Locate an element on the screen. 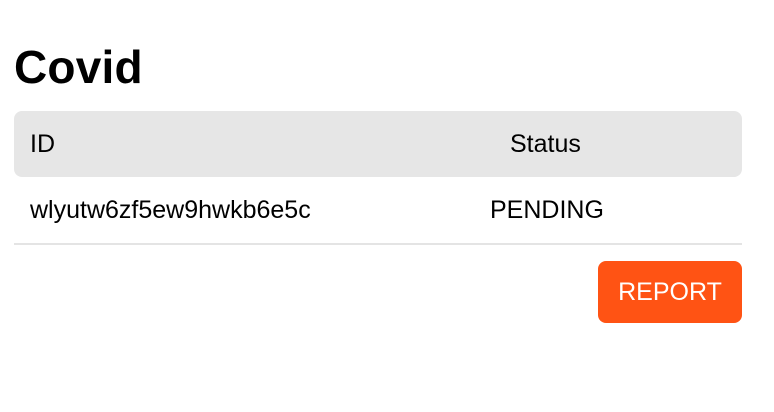 This screenshot has width=774, height=412. column-header-status: Status is located at coordinates (545, 144).